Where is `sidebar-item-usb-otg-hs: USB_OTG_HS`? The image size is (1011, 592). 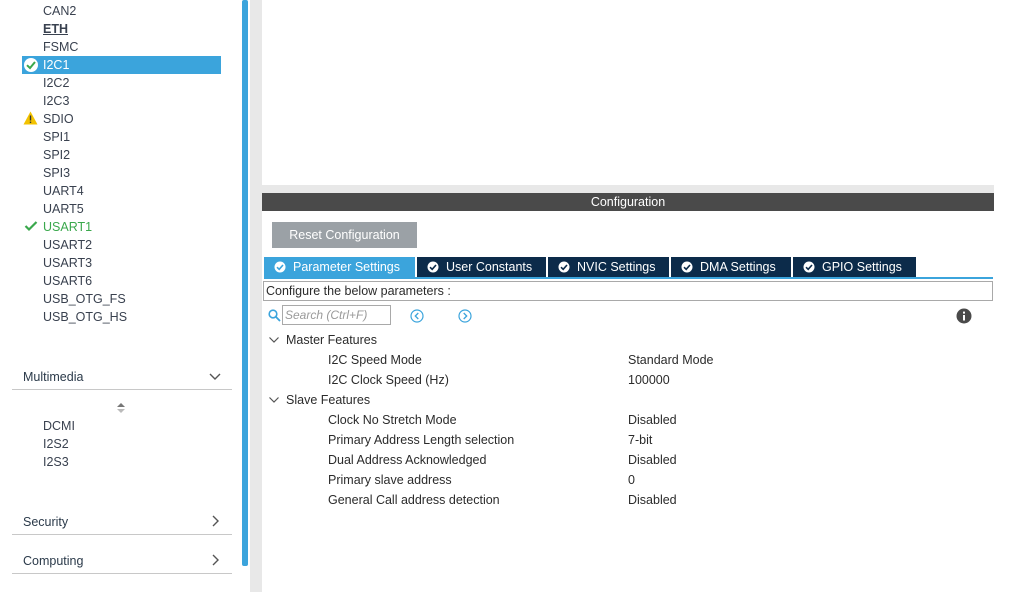 sidebar-item-usb-otg-hs: USB_OTG_HS is located at coordinates (85, 317).